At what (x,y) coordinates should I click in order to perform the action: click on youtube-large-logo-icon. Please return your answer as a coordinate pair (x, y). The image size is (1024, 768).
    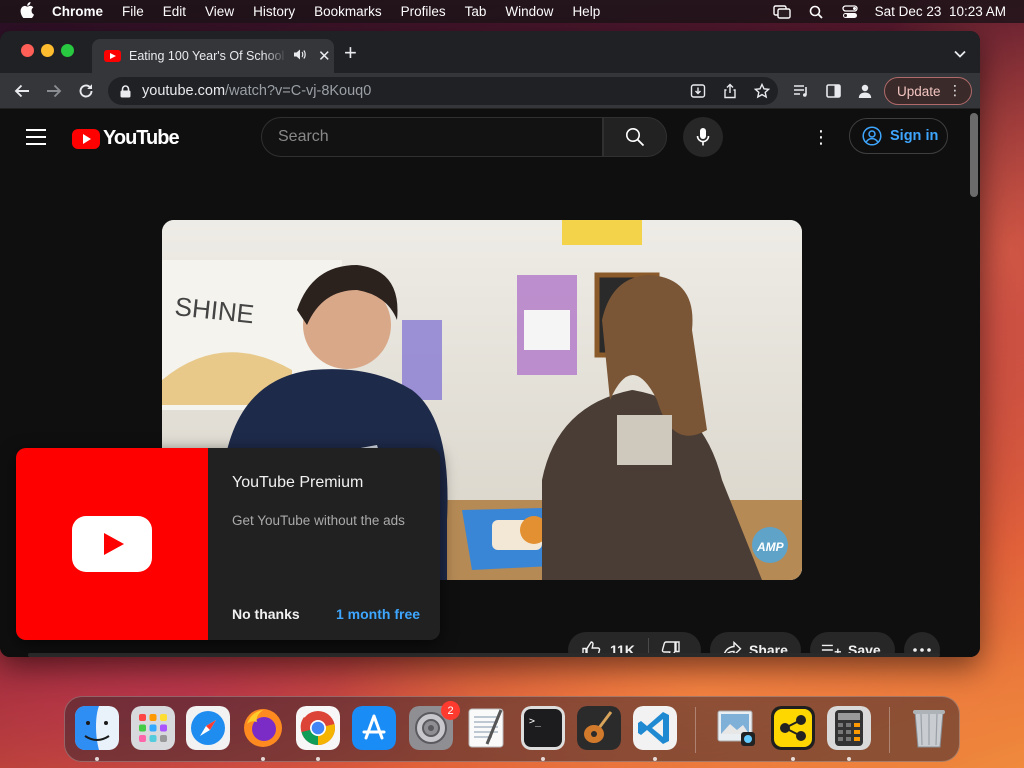
    Looking at the image, I should click on (112, 544).